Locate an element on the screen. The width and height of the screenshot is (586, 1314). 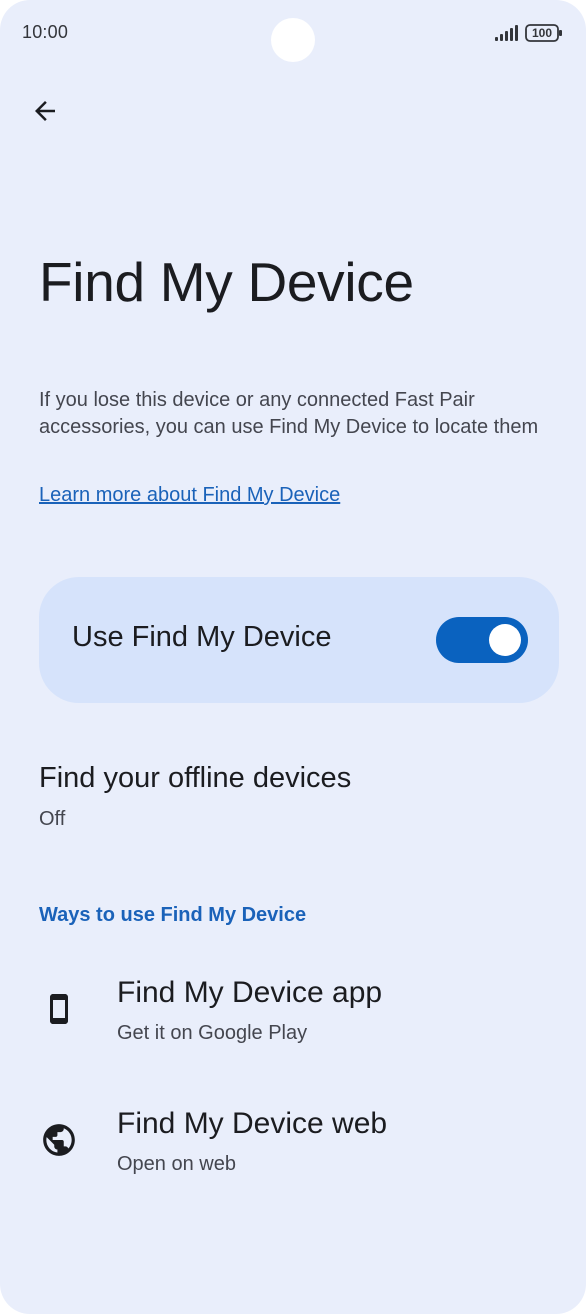
learn-more-link: Learn more about Find My Device is located at coordinates (189, 495).